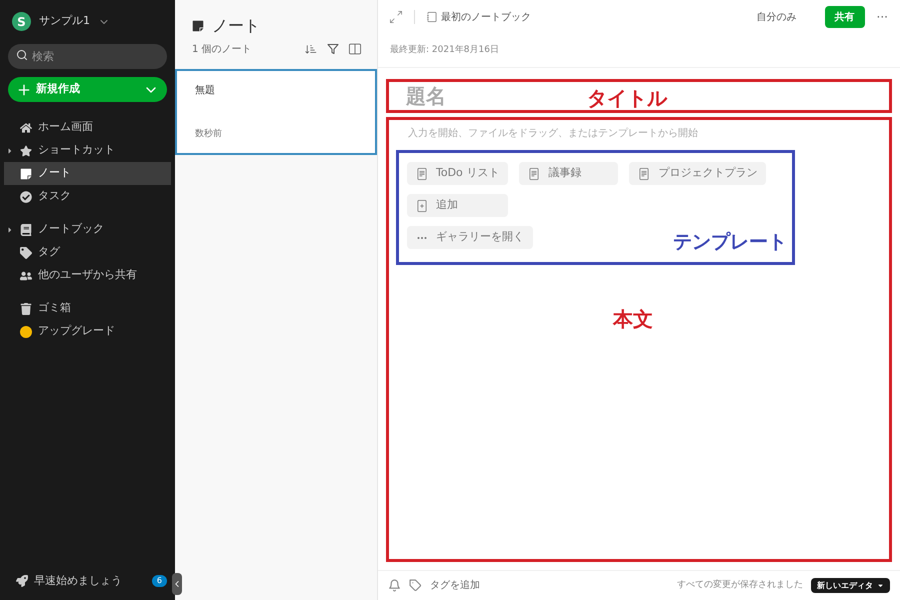 The width and height of the screenshot is (900, 600). What do you see at coordinates (87, 229) in the screenshot?
I see `sidebar-item: ノートブック` at bounding box center [87, 229].